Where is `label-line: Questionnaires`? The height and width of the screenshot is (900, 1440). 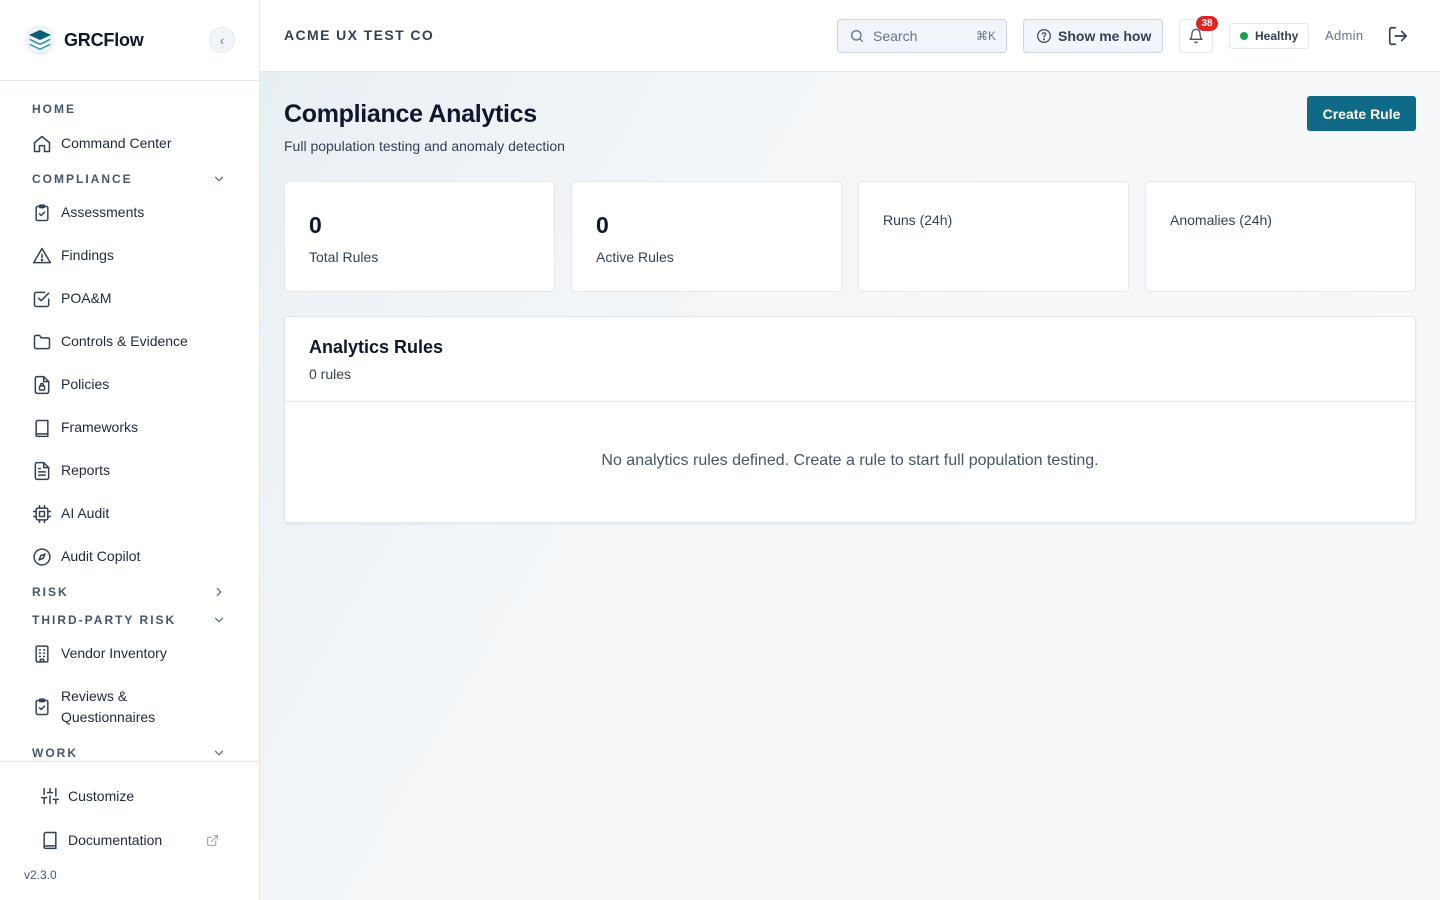 label-line: Questionnaires is located at coordinates (108, 717).